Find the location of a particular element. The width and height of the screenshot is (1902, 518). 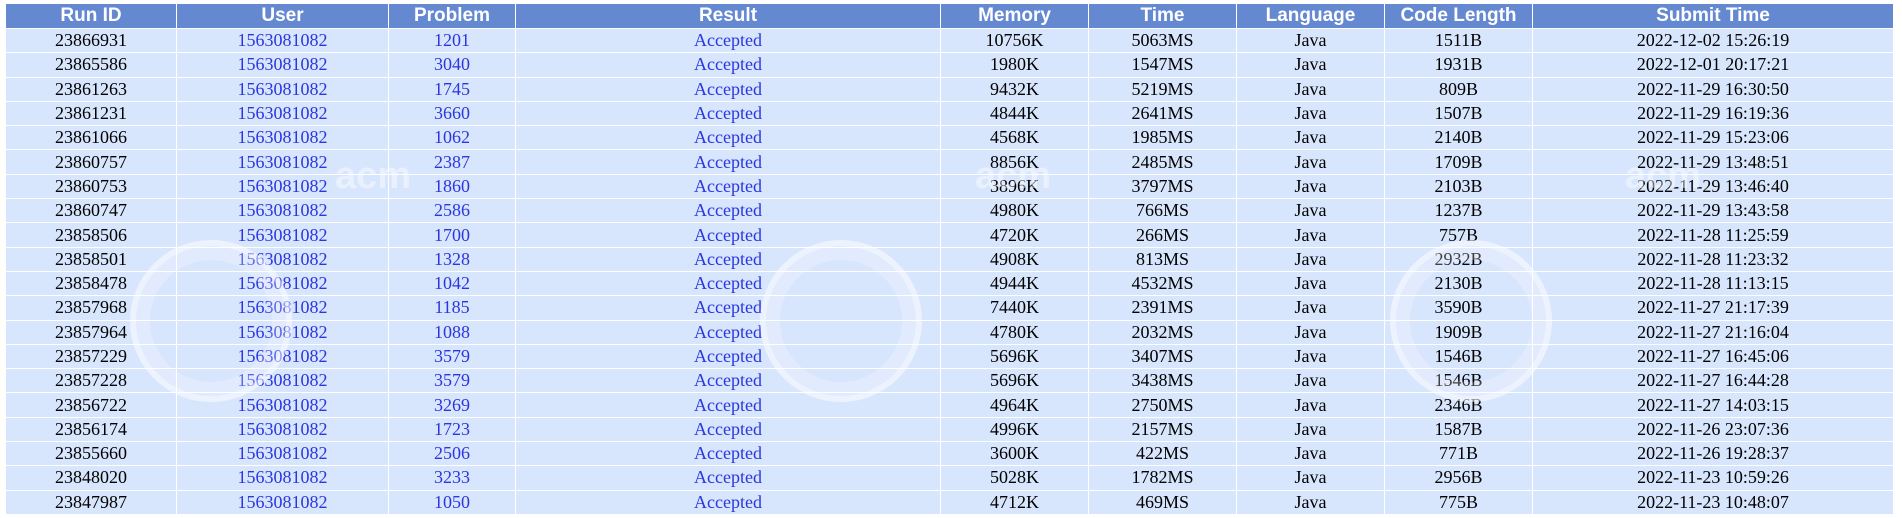

cell-problem-link: 1088 is located at coordinates (452, 332).